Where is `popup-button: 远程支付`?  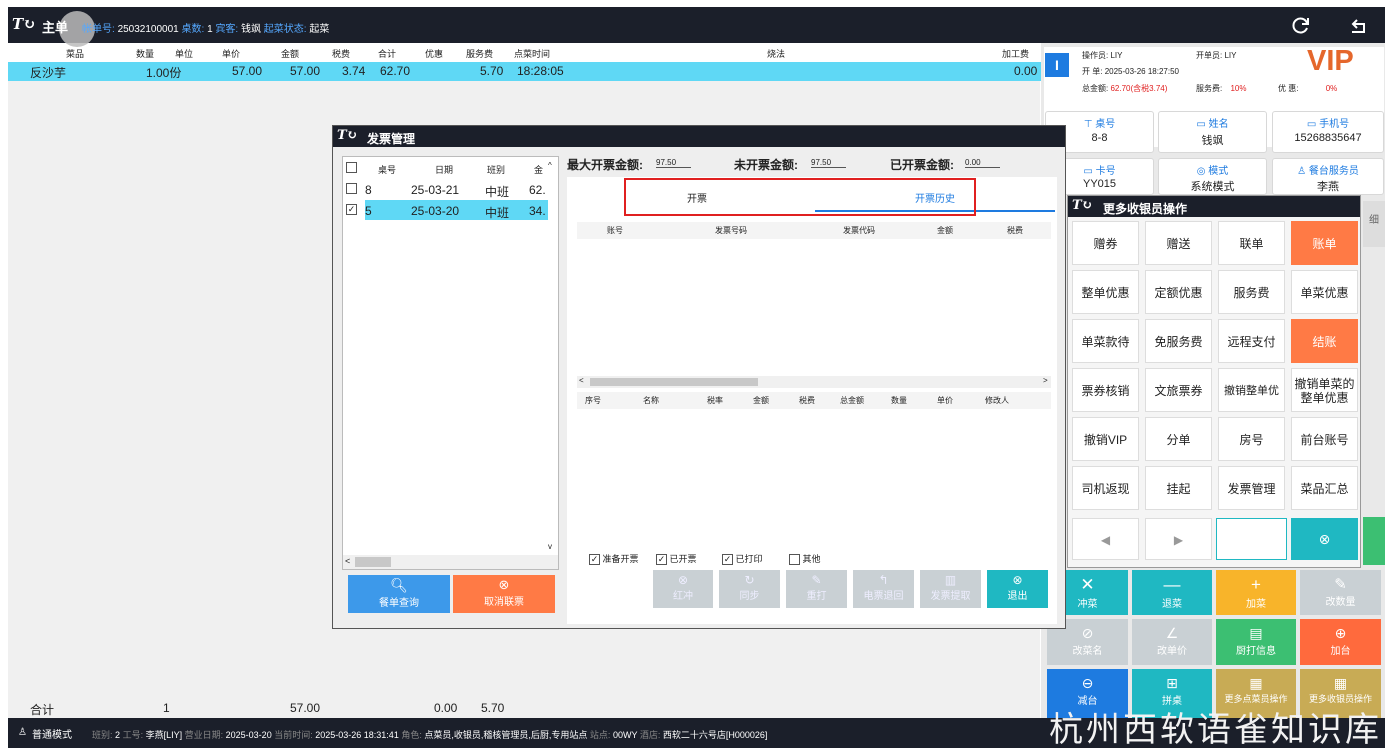 popup-button: 远程支付 is located at coordinates (1251, 341).